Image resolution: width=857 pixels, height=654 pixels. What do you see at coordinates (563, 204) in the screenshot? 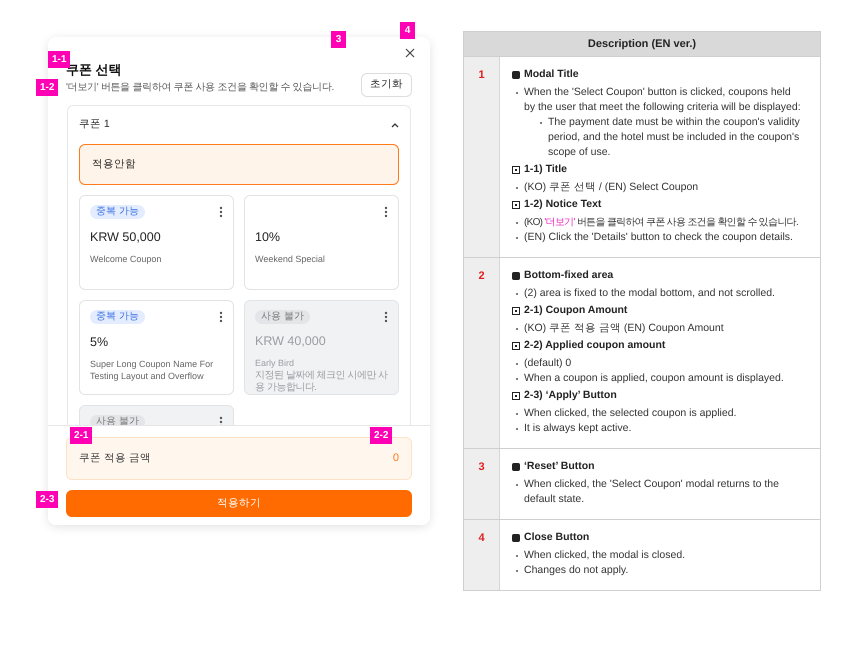
I see `section-heading: 1-2) Notice Text` at bounding box center [563, 204].